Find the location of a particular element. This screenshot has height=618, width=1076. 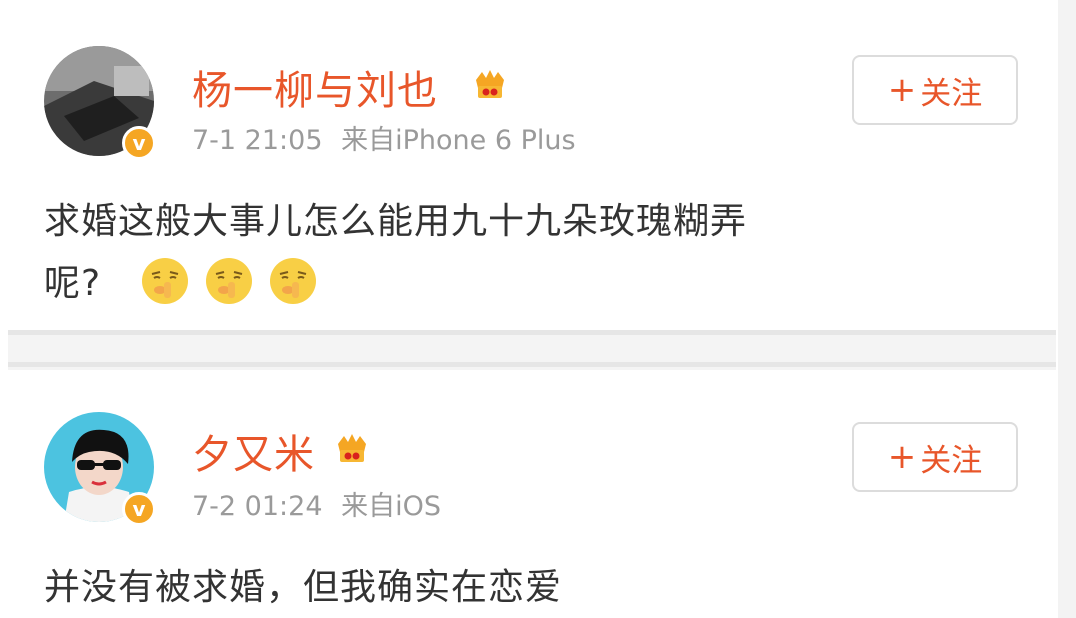

username: 杨一柳与刘也 is located at coordinates (315, 87).